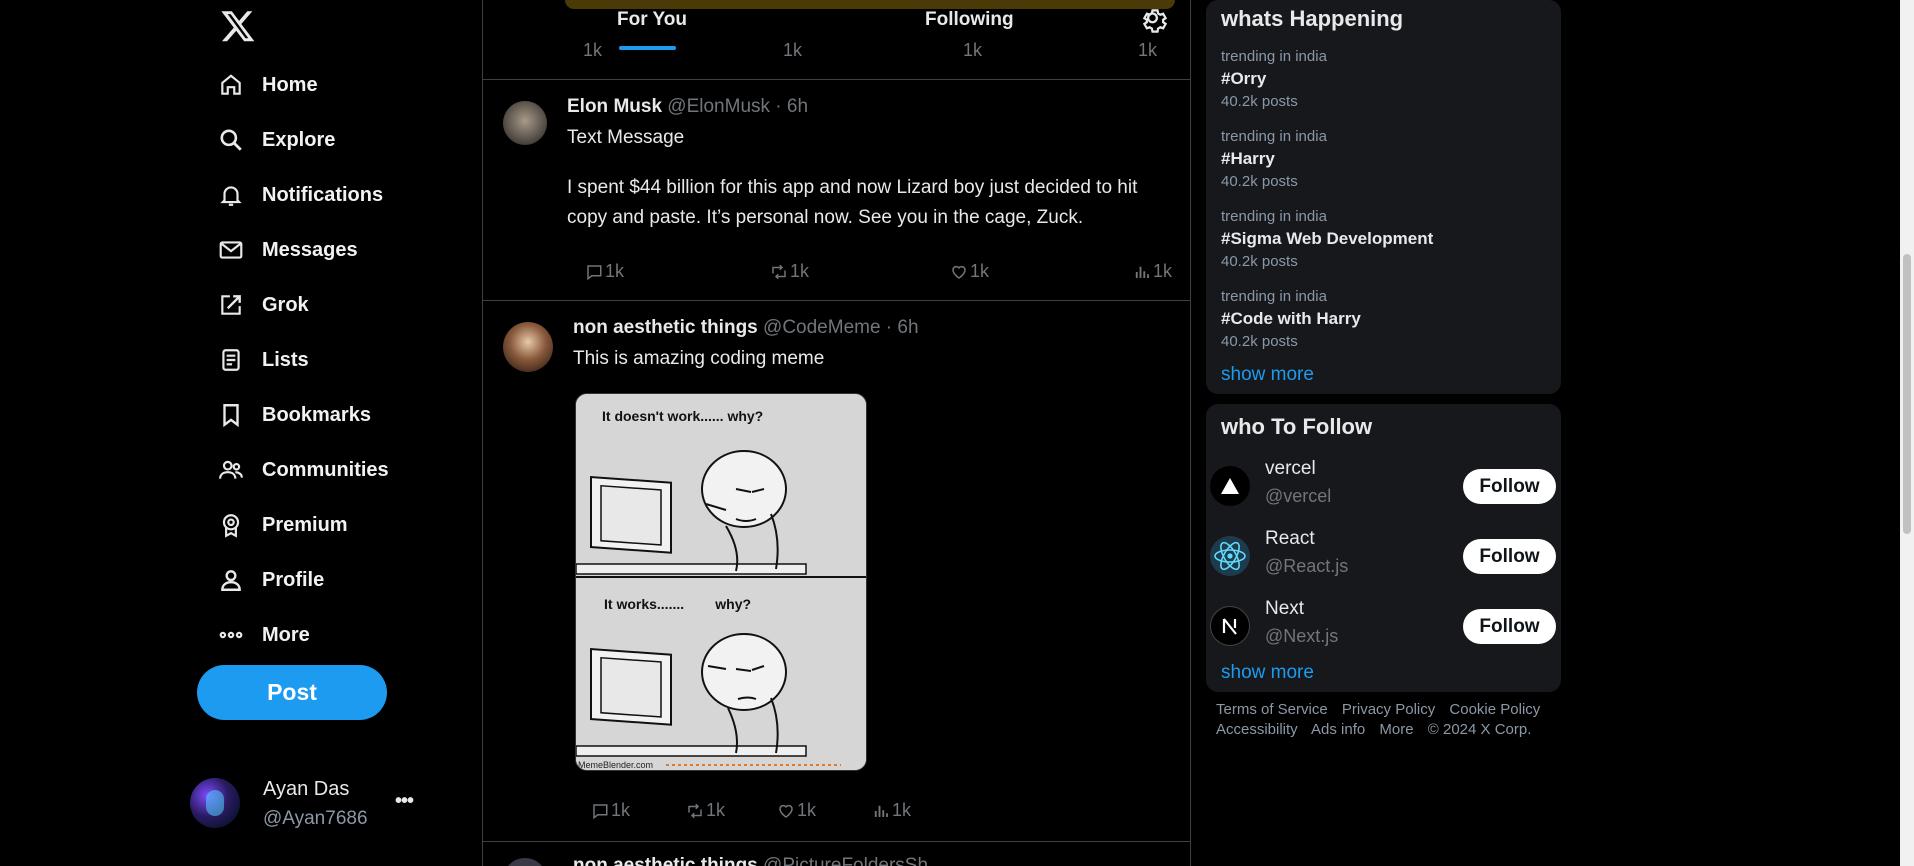  Describe the element at coordinates (614, 106) in the screenshot. I see `tweet-author-name: Elon Musk` at that location.